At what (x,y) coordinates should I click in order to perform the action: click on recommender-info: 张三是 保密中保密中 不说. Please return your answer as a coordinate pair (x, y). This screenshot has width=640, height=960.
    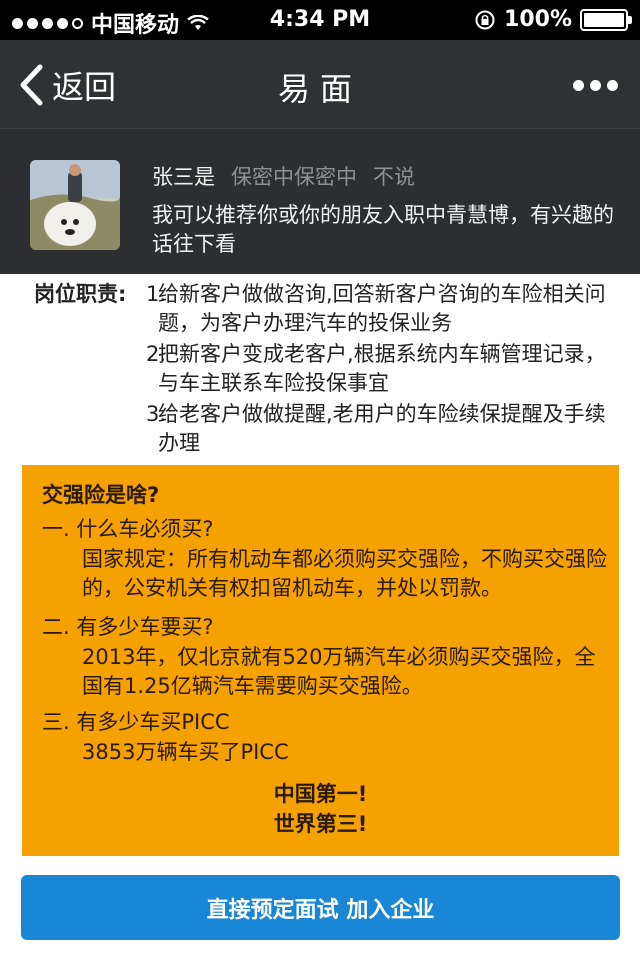
    Looking at the image, I should click on (283, 176).